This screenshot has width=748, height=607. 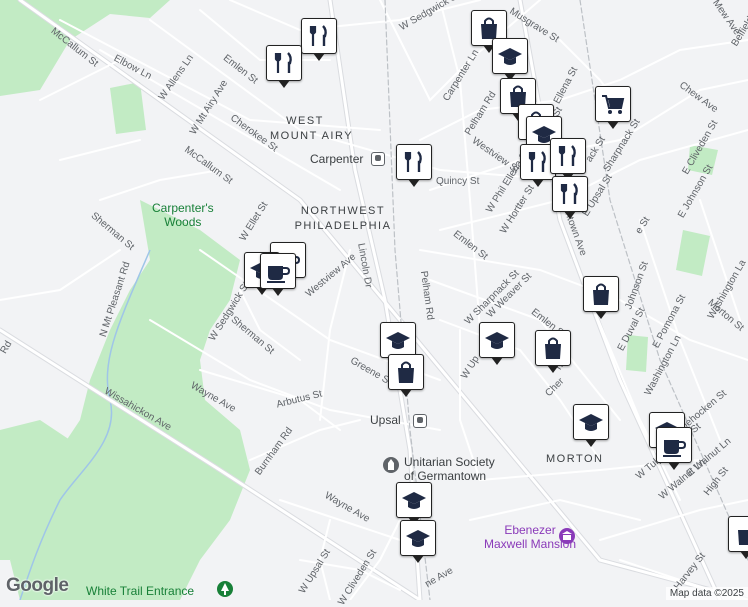 What do you see at coordinates (613, 104) in the screenshot?
I see `shopping-cart-icon` at bounding box center [613, 104].